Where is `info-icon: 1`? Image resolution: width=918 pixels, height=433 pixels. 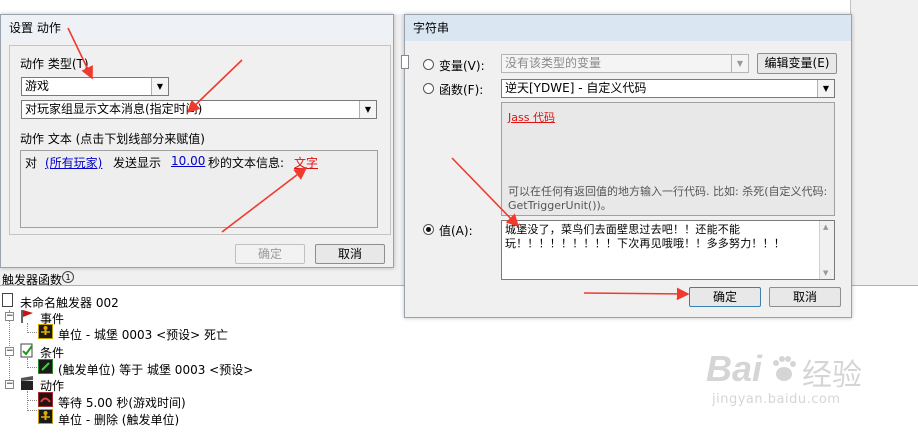 info-icon: 1 is located at coordinates (68, 277).